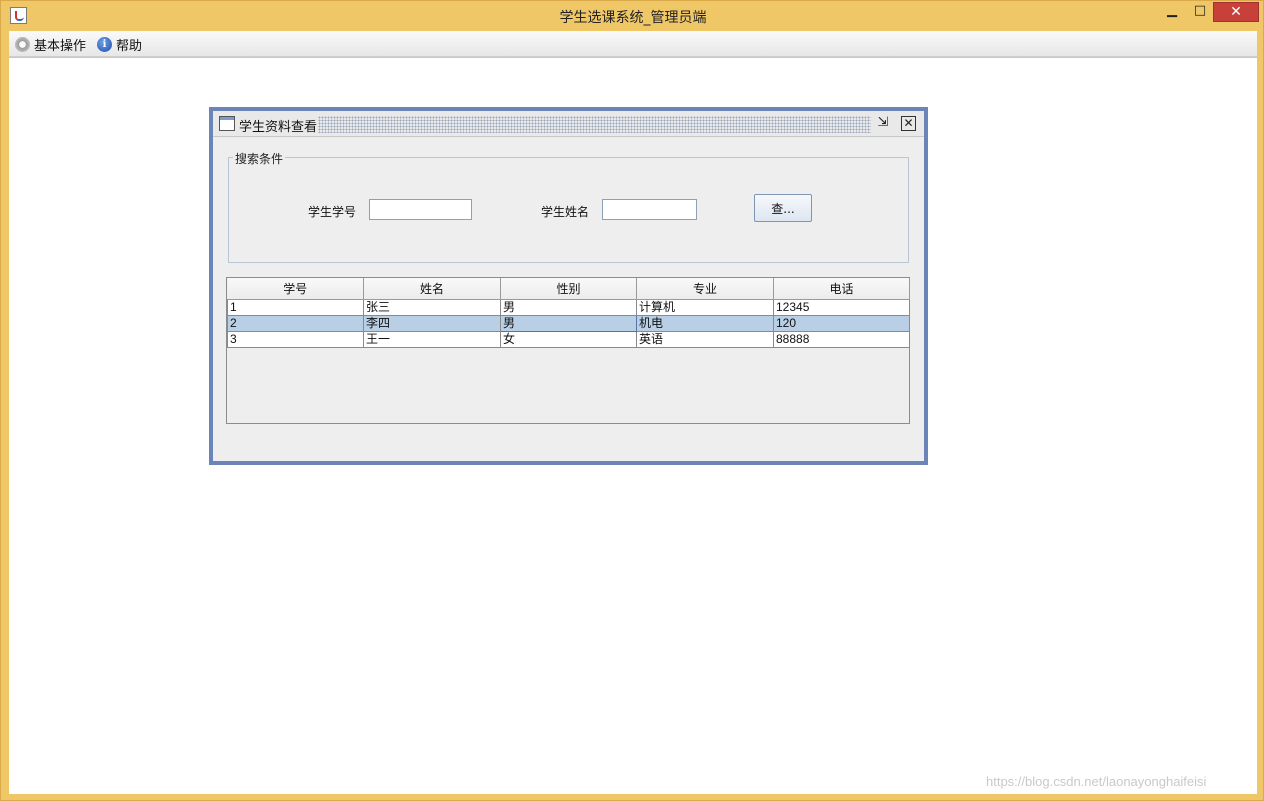  I want to click on table-row-selected: 2 李四 男 机电 120, so click(568, 323).